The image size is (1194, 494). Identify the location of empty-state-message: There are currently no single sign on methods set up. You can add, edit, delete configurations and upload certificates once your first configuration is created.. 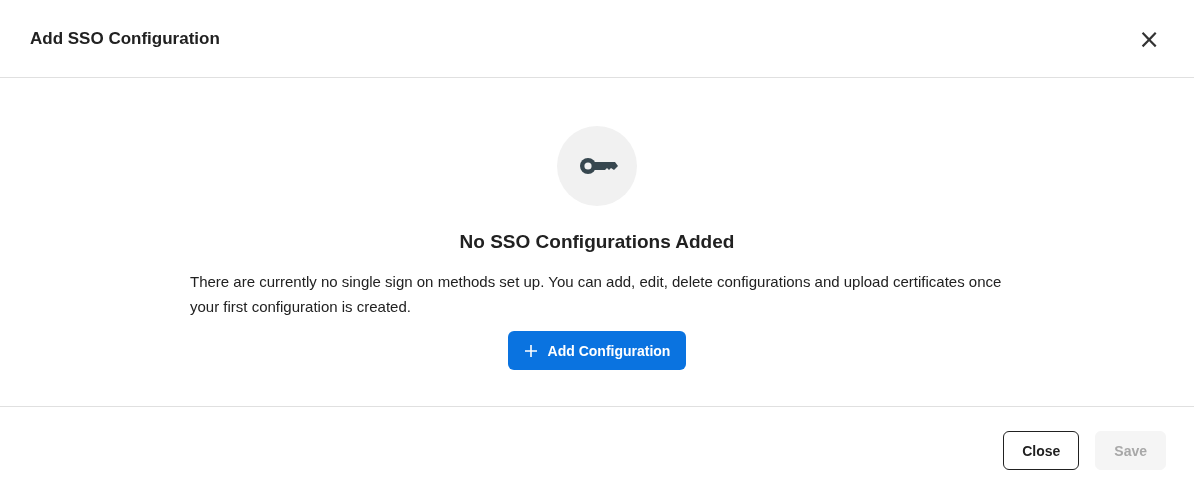
(596, 294).